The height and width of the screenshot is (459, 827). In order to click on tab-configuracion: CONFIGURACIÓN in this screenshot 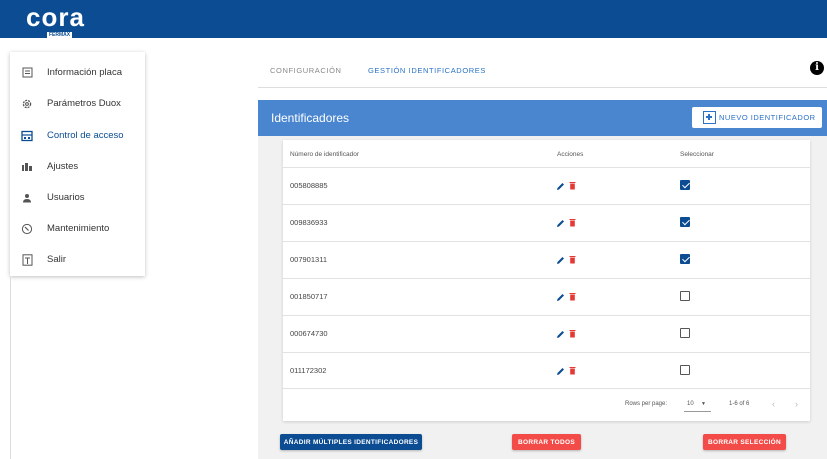, I will do `click(306, 70)`.